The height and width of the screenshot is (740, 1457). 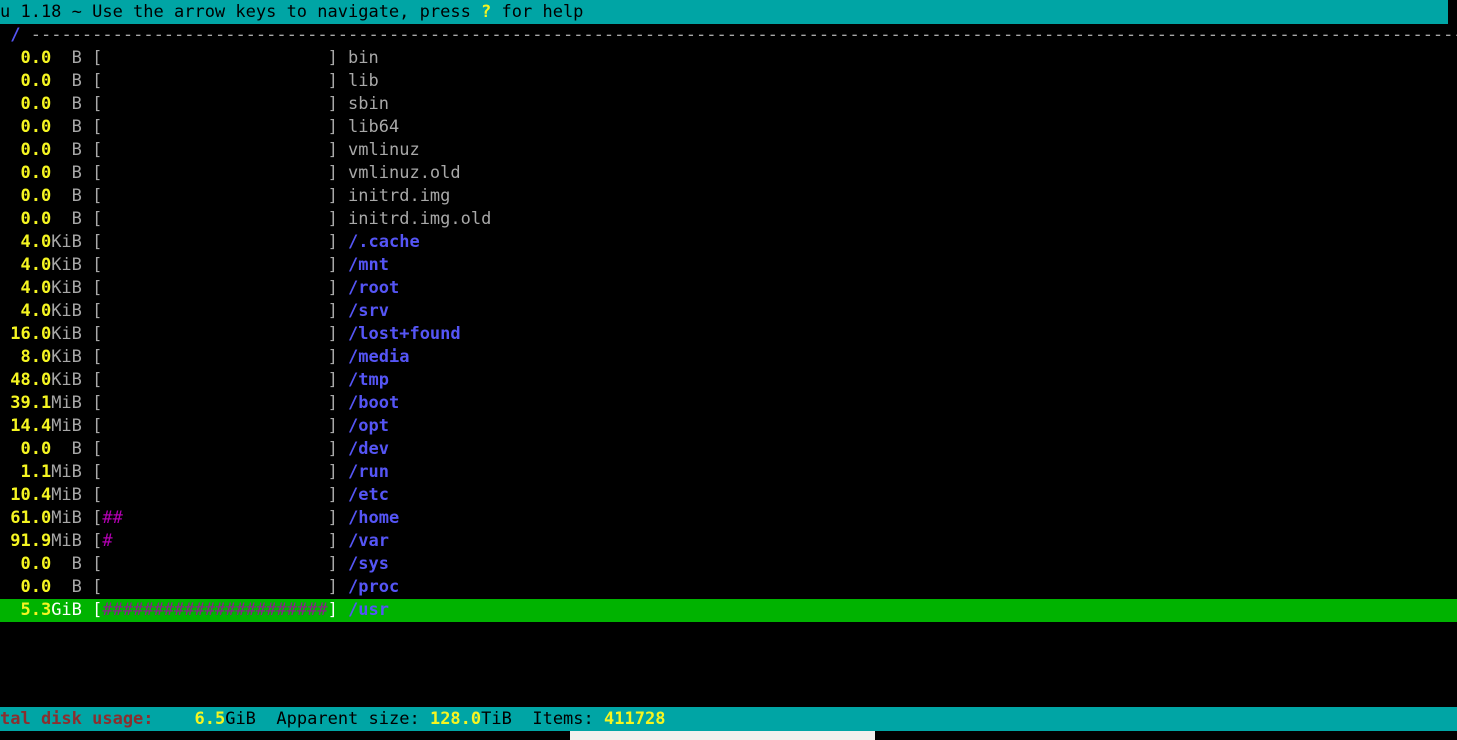 What do you see at coordinates (368, 564) in the screenshot?
I see `row-entry-name: /sys` at bounding box center [368, 564].